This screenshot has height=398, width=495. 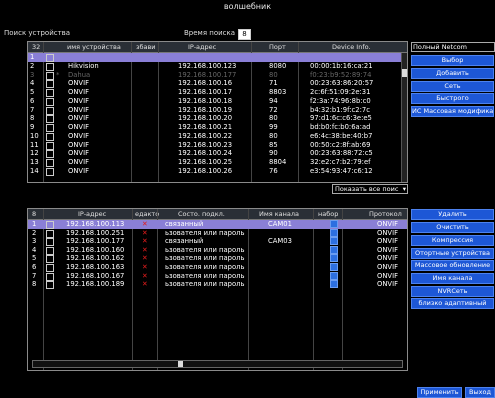 I want to click on device-port: 99, so click(x=273, y=127).